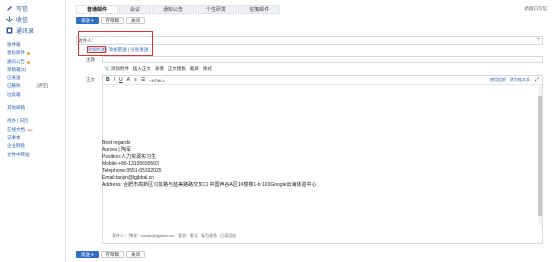 Image resolution: width=553 pixels, height=262 pixels. What do you see at coordinates (537, 80) in the screenshot?
I see `expand-icon: ⤢` at bounding box center [537, 80].